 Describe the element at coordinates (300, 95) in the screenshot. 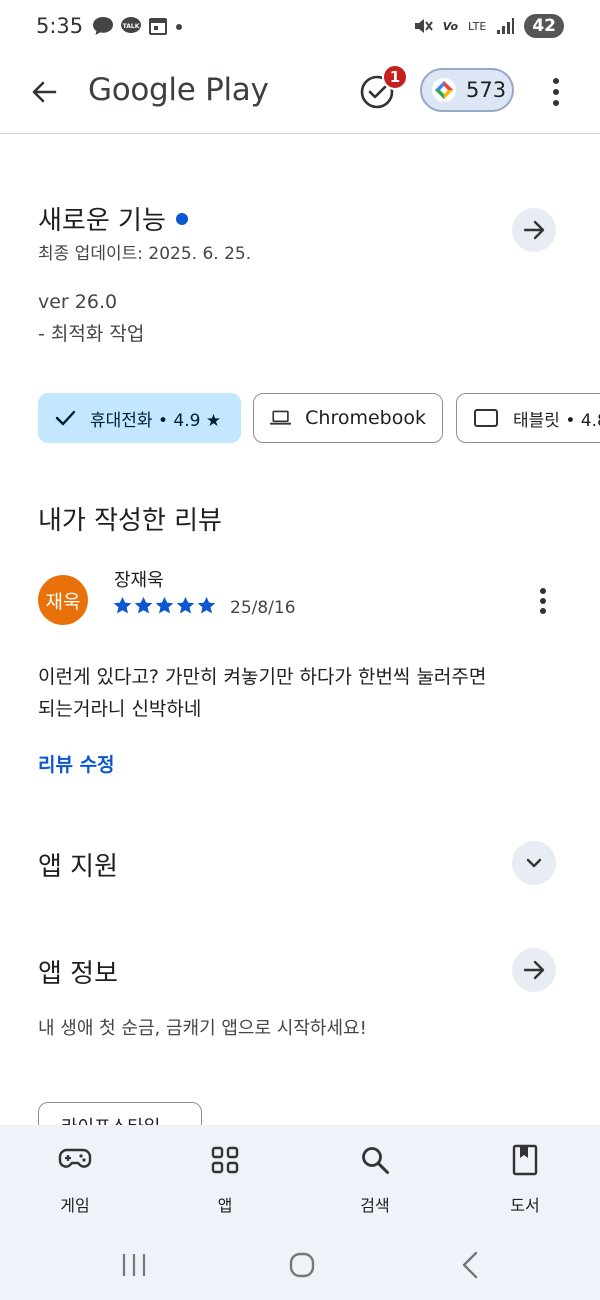

I see `app-bar: Google Play 1 573` at that location.